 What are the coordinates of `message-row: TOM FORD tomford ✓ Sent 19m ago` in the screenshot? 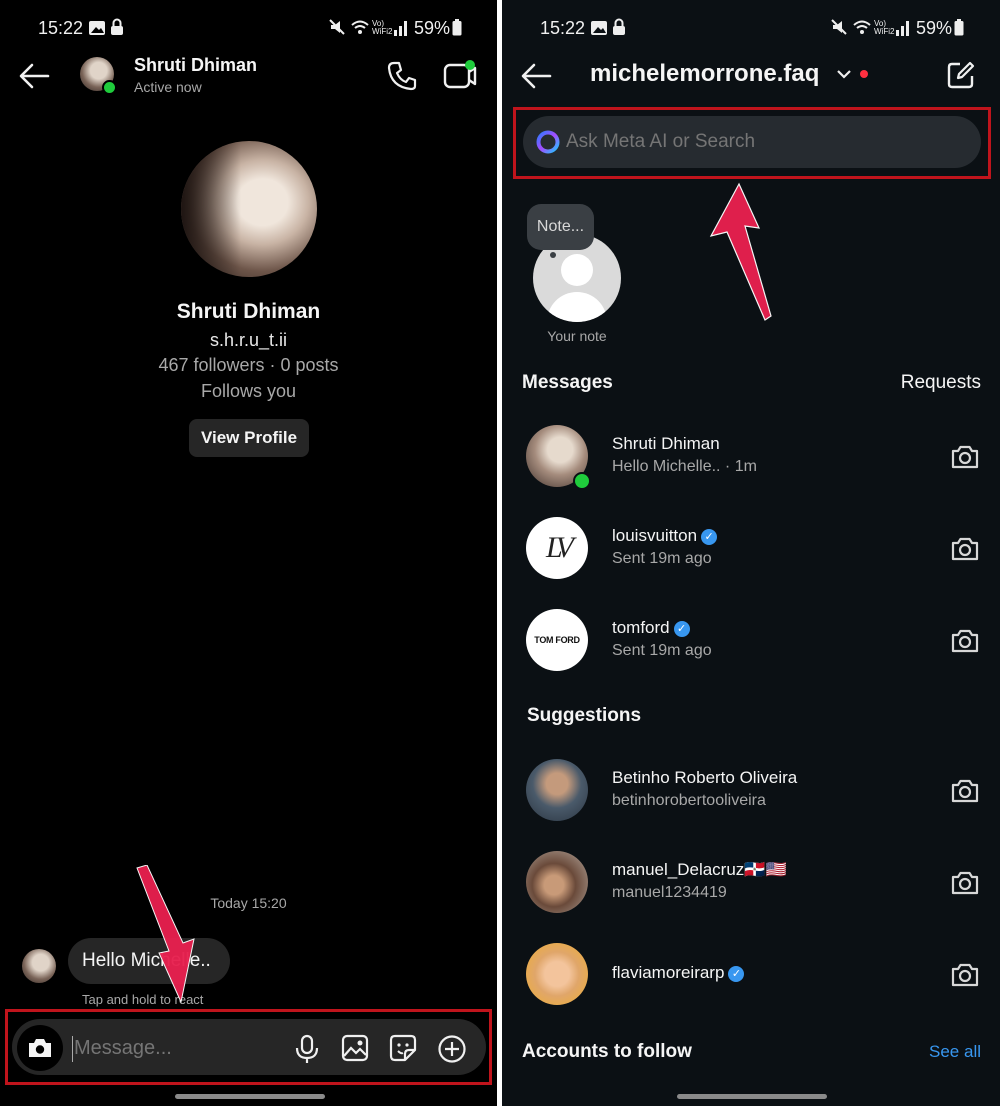 It's located at (751, 644).